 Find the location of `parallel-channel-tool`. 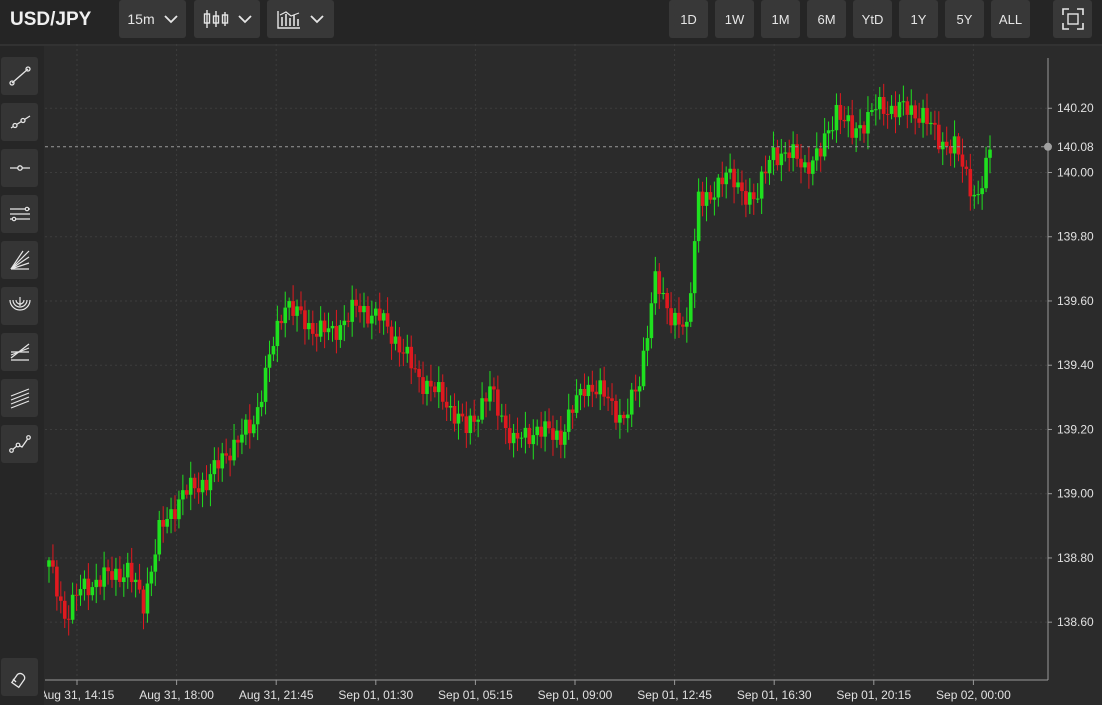

parallel-channel-tool is located at coordinates (19, 214).